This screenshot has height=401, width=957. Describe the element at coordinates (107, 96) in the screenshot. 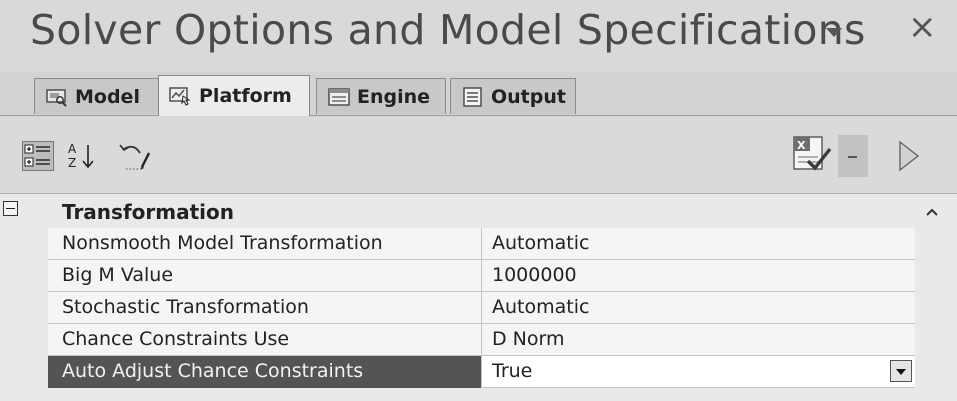

I see `tab-model-label: Model` at that location.